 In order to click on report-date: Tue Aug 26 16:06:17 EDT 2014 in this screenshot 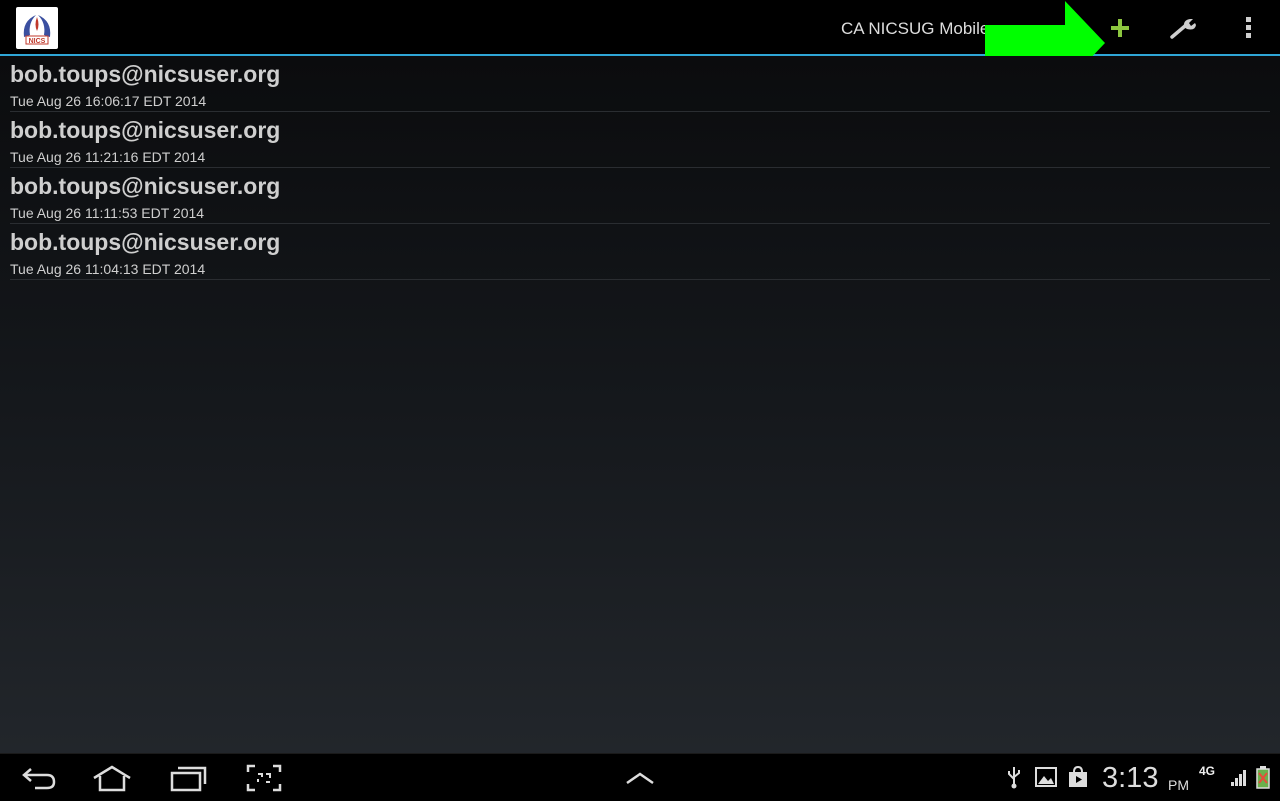, I will do `click(108, 101)`.